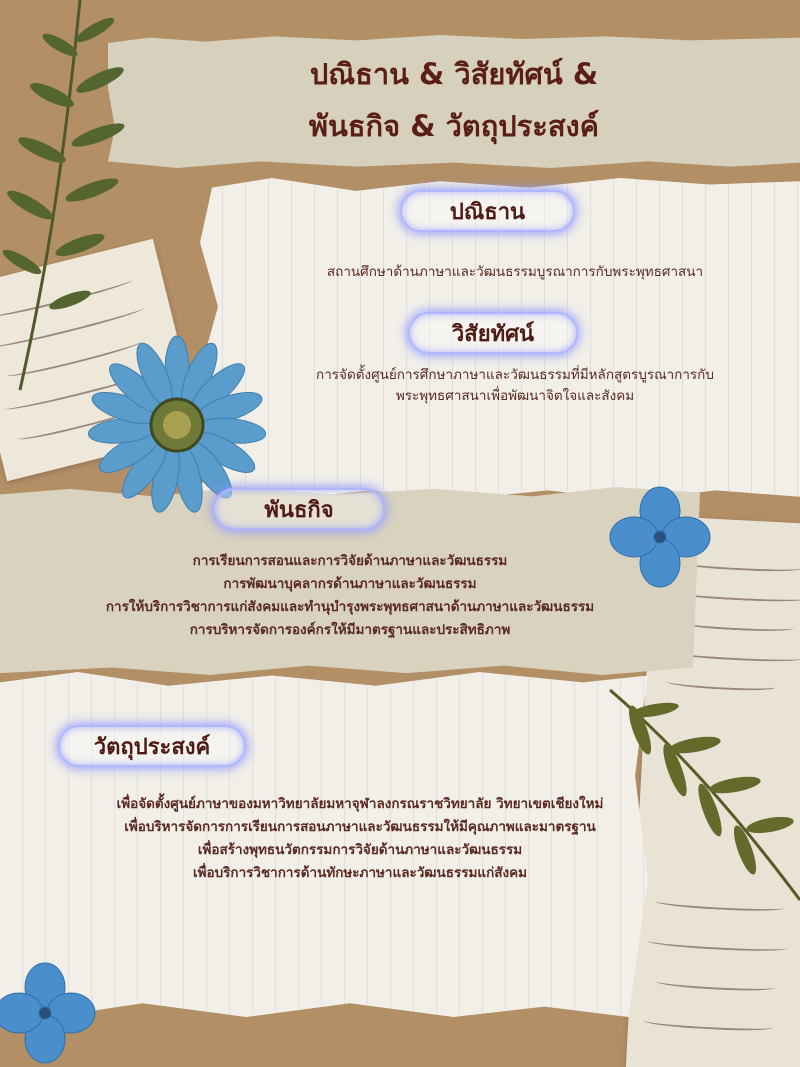 This screenshot has width=800, height=1067. Describe the element at coordinates (152, 746) in the screenshot. I see `objectives-heading: วัตถุประสงค์` at that location.